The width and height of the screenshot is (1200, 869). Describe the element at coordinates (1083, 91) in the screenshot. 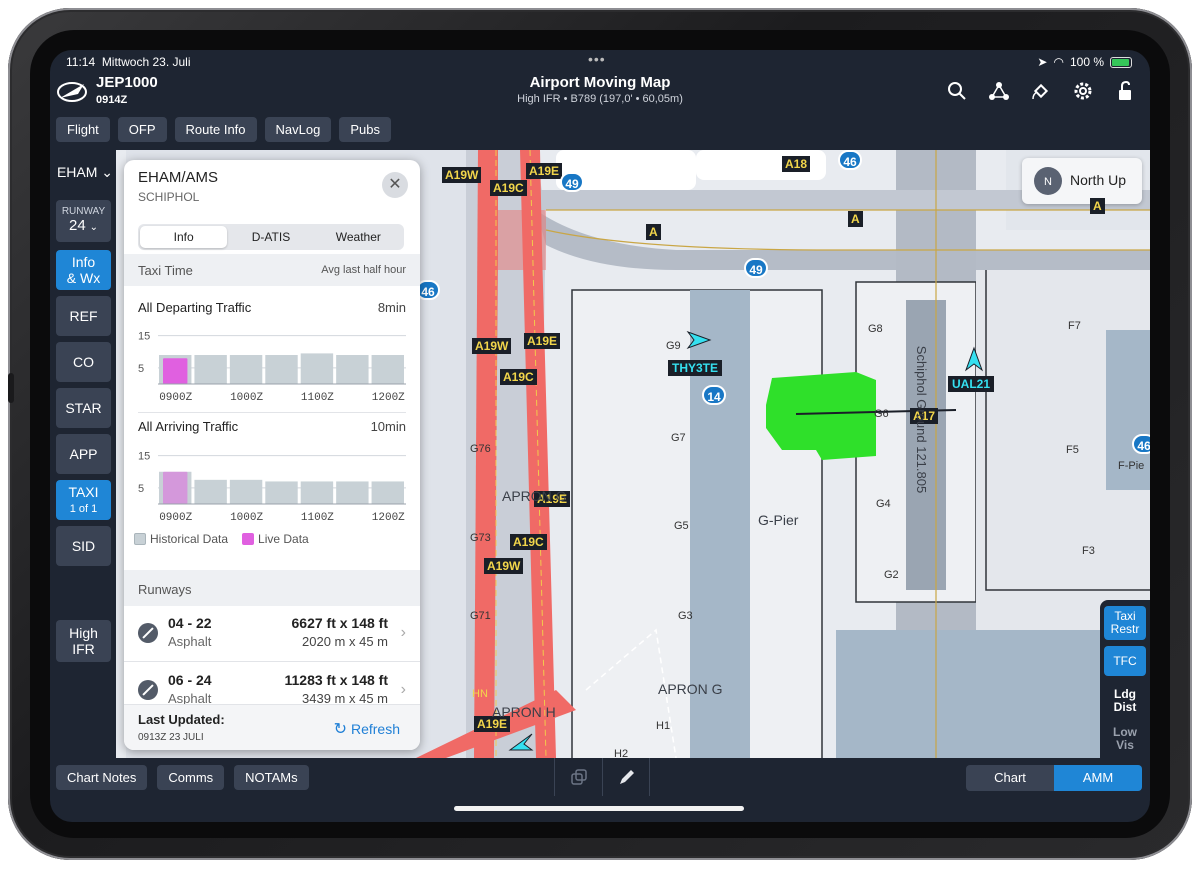

I see `gear-icon` at that location.